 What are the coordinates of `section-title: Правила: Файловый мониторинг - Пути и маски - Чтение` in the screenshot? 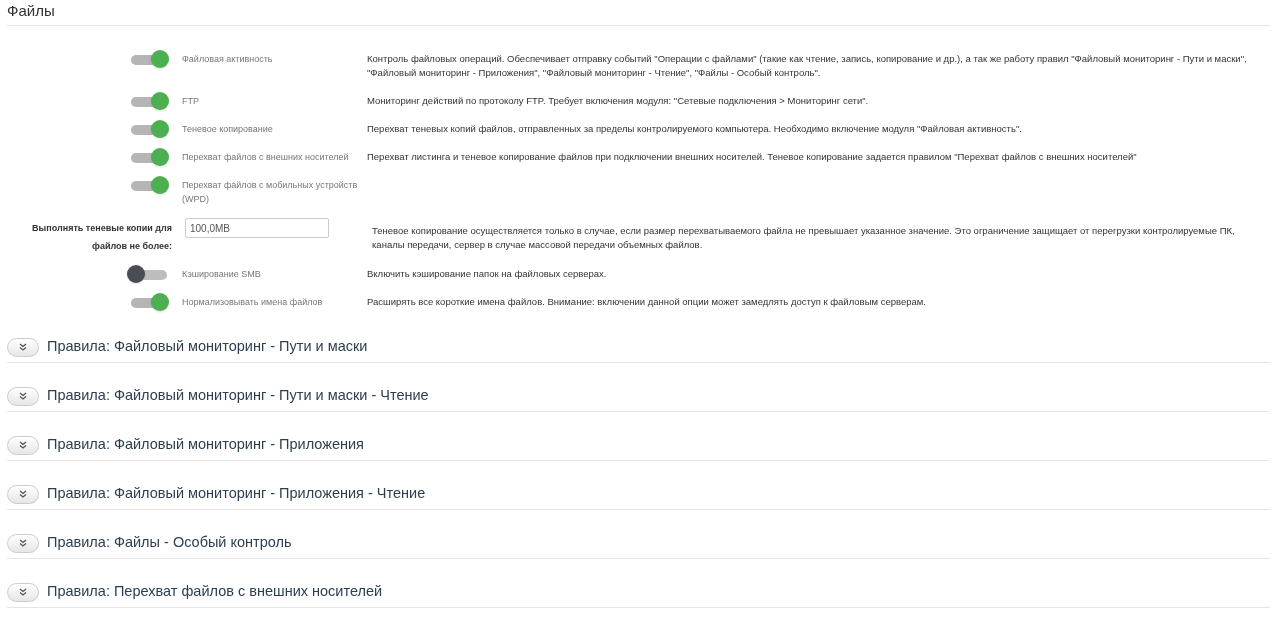 It's located at (238, 396).